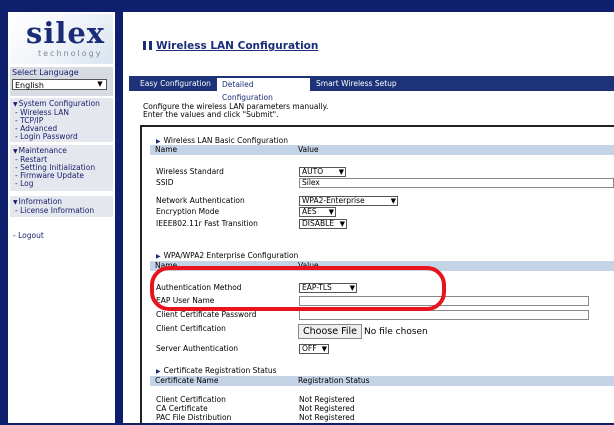 The width and height of the screenshot is (614, 425). I want to click on language-select: English ▼, so click(59, 84).